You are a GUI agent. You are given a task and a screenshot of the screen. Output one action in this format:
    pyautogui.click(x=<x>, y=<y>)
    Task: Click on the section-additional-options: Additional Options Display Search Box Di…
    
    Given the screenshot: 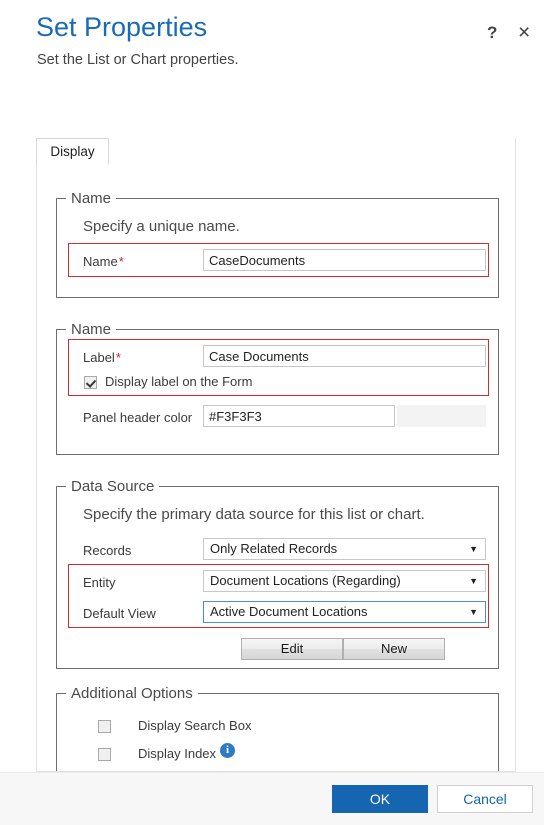 What is the action you would take?
    pyautogui.click(x=277, y=728)
    